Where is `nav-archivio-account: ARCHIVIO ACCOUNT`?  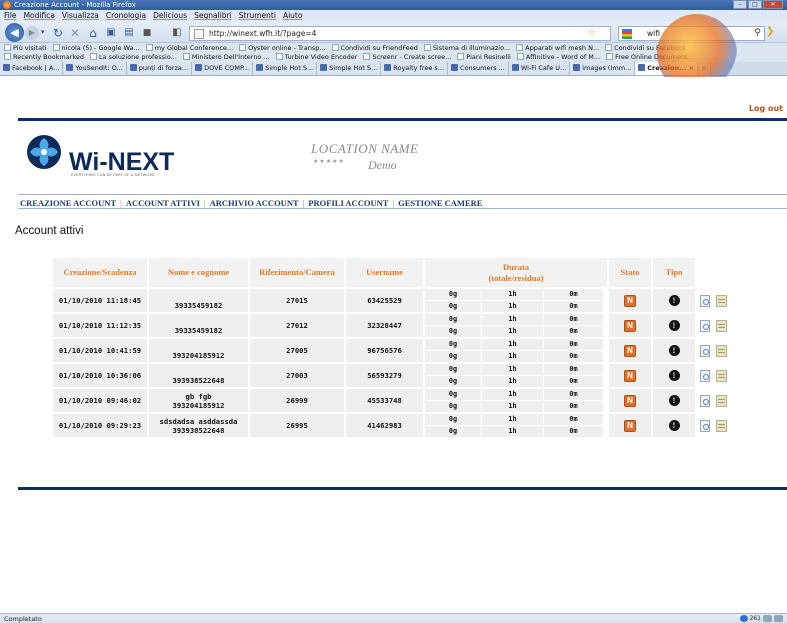
nav-archivio-account: ARCHIVIO ACCOUNT is located at coordinates (254, 203).